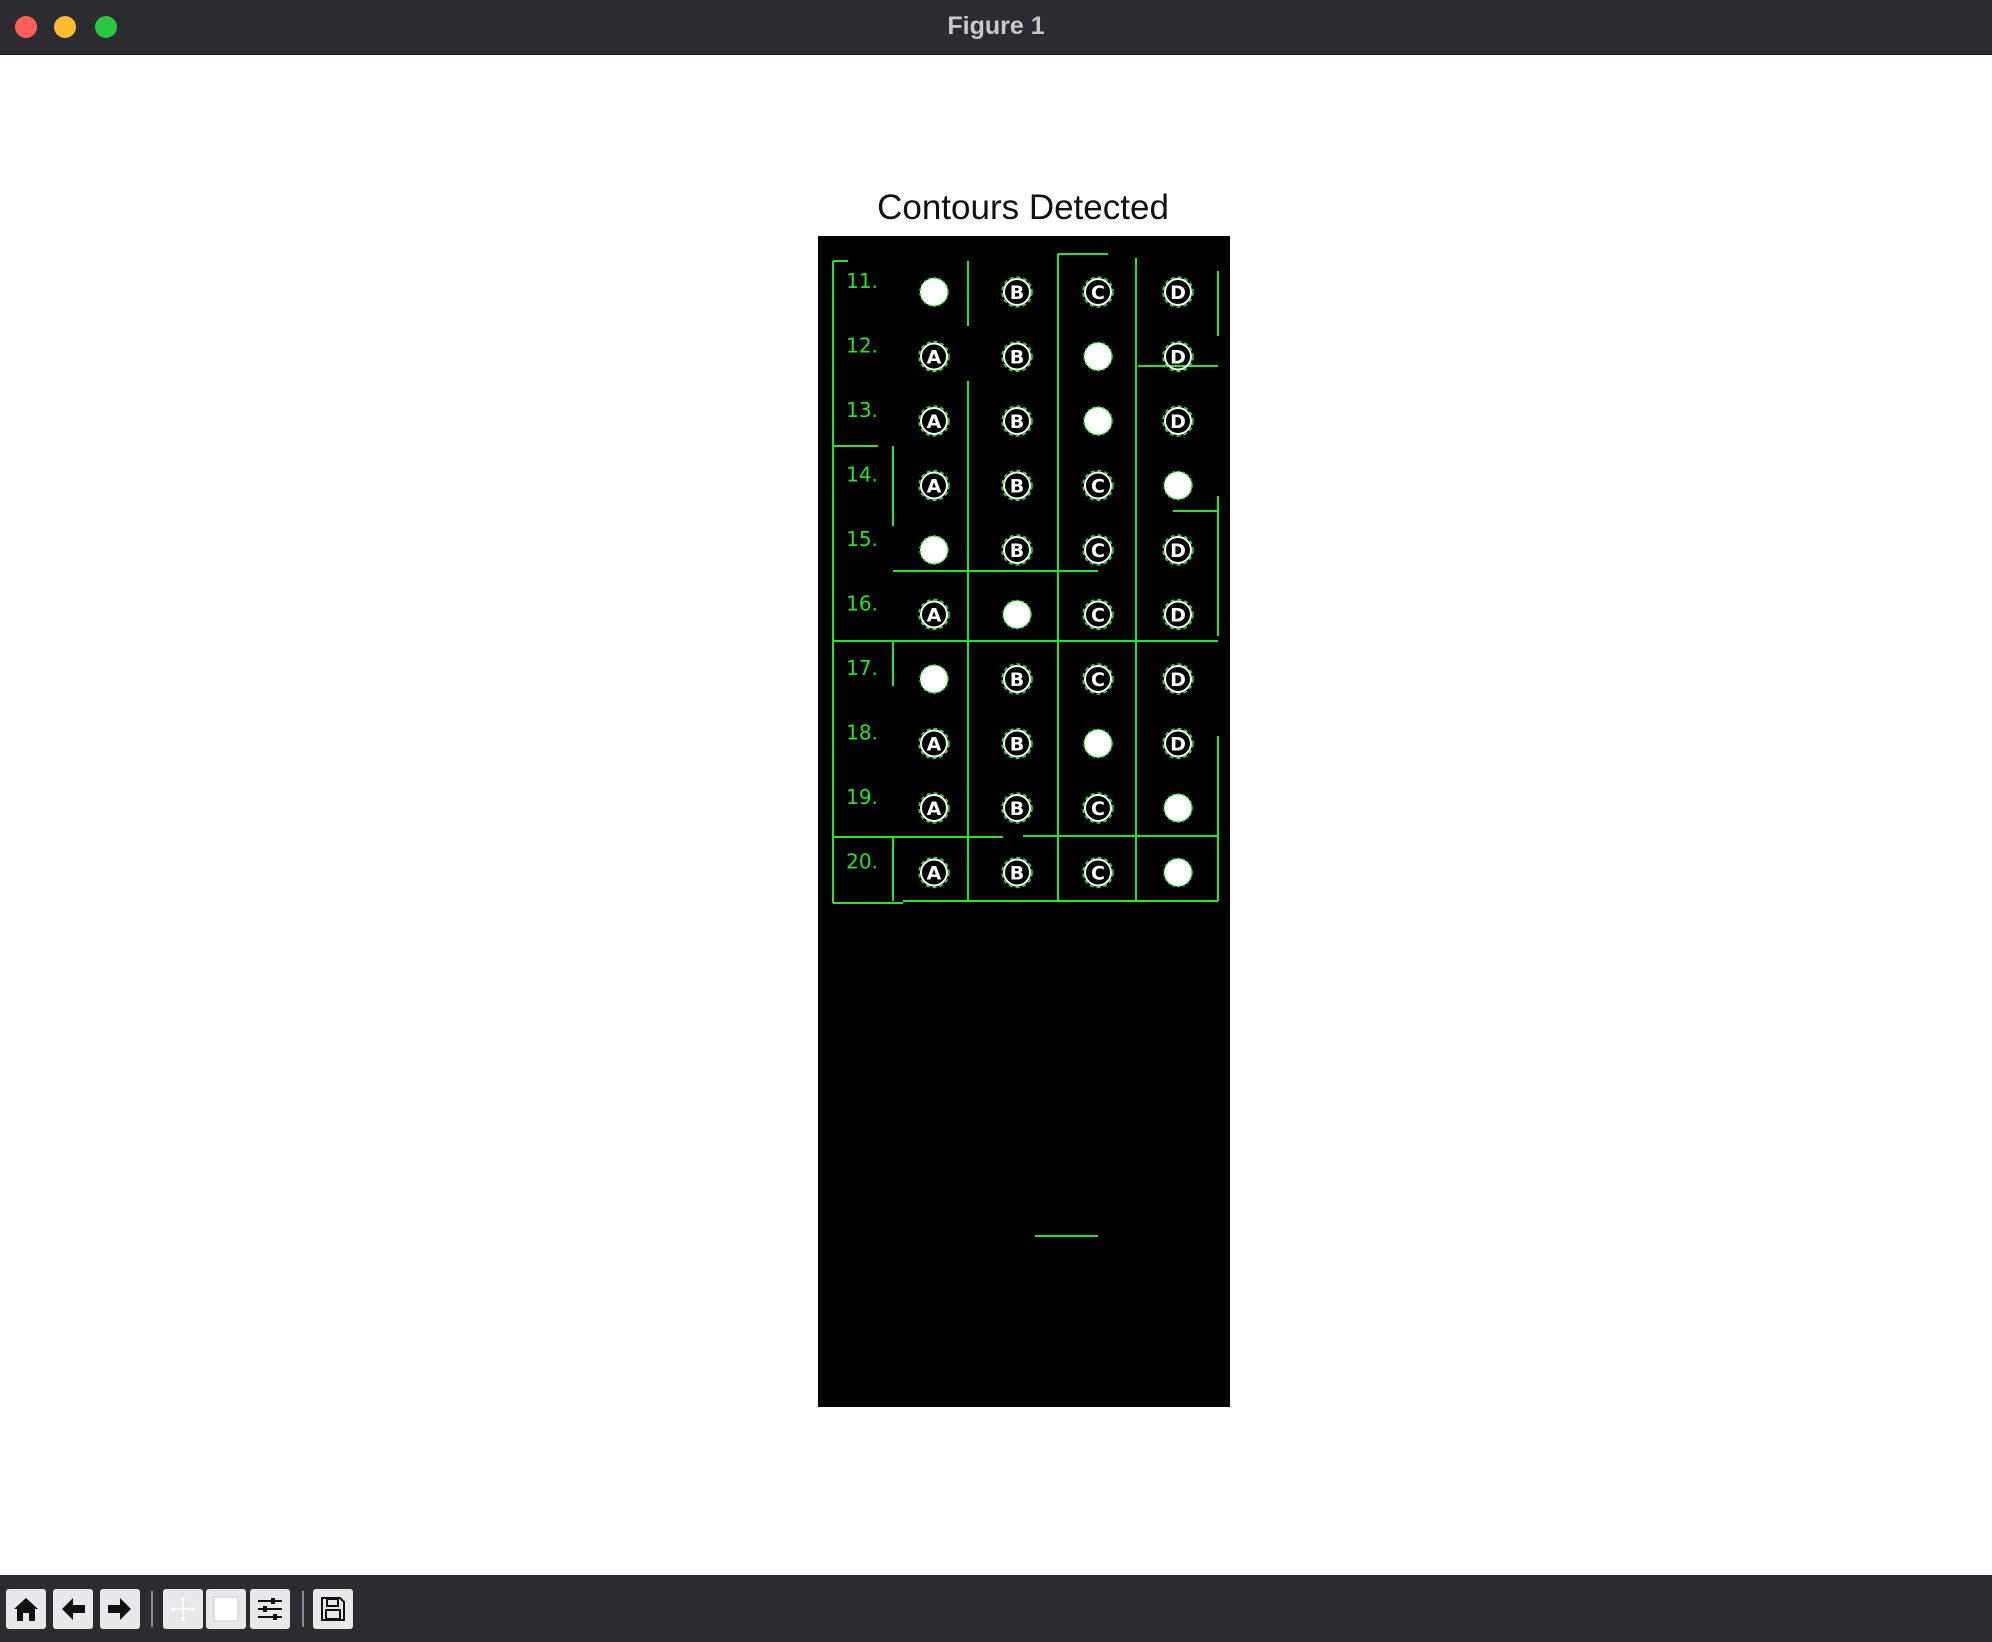 Image resolution: width=1992 pixels, height=1642 pixels. Describe the element at coordinates (862, 475) in the screenshot. I see `question-number: 14.` at that location.